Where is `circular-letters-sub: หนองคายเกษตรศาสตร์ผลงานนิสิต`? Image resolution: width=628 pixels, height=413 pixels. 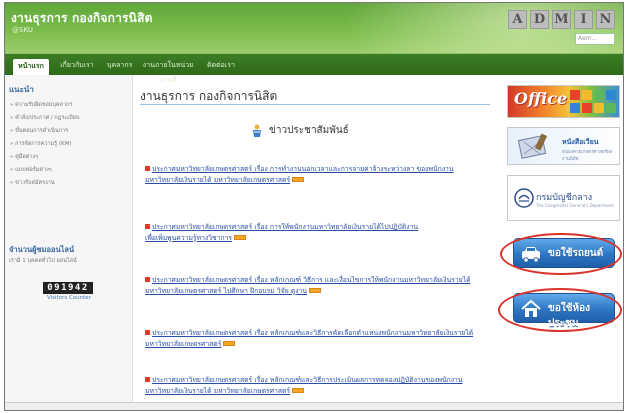
circular-letters-sub: หนองคายเกษตรศาสตร์ผลงานนิสิต is located at coordinates (587, 156).